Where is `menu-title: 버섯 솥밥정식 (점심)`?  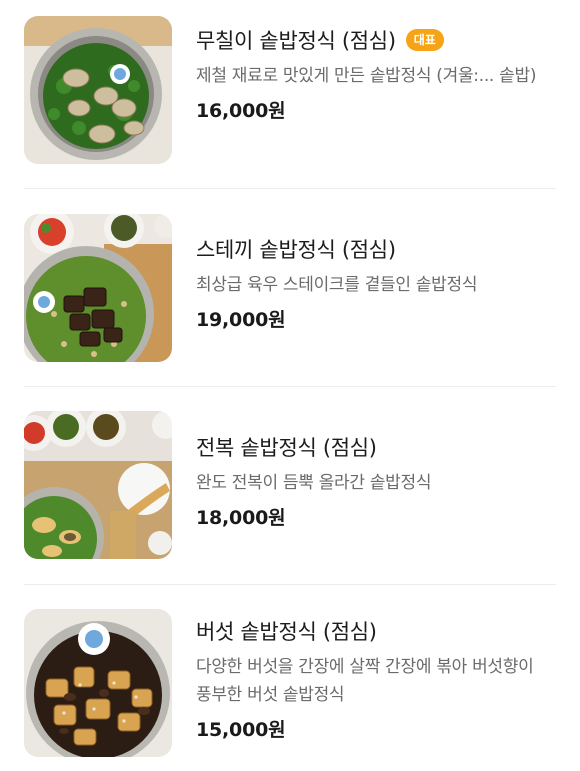 menu-title: 버섯 솥밥정식 (점심) is located at coordinates (286, 632).